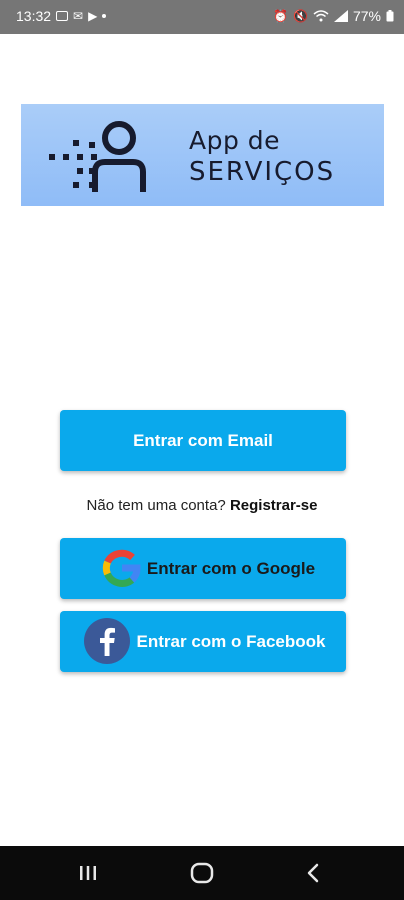 The image size is (404, 900). I want to click on wifi-icon, so click(321, 16).